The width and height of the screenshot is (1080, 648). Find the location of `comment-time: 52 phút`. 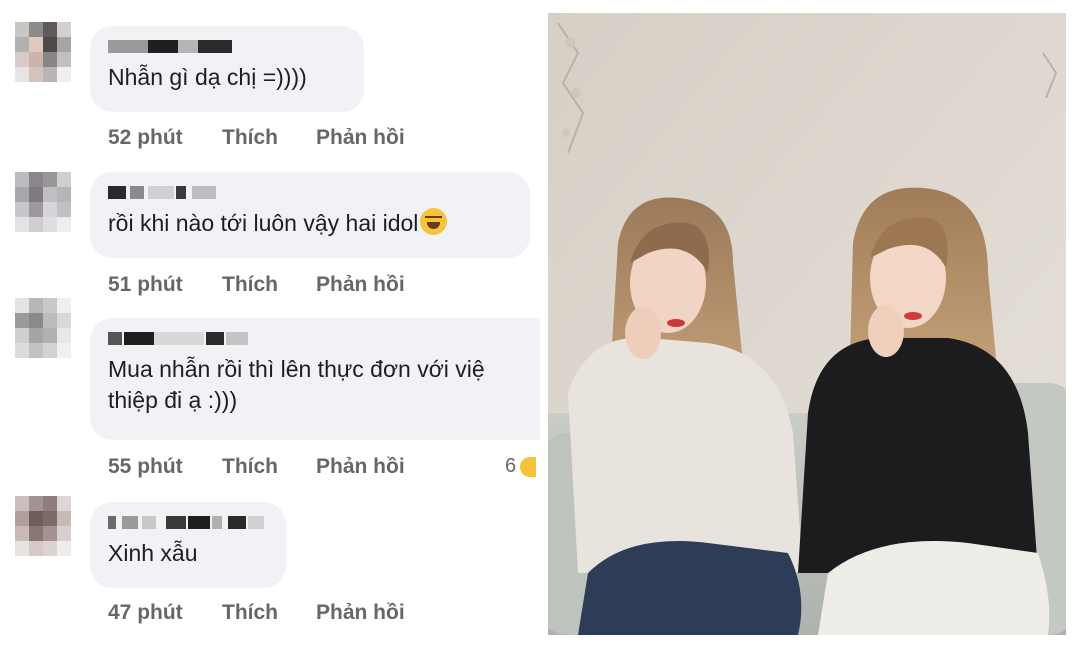

comment-time: 52 phút is located at coordinates (145, 138).